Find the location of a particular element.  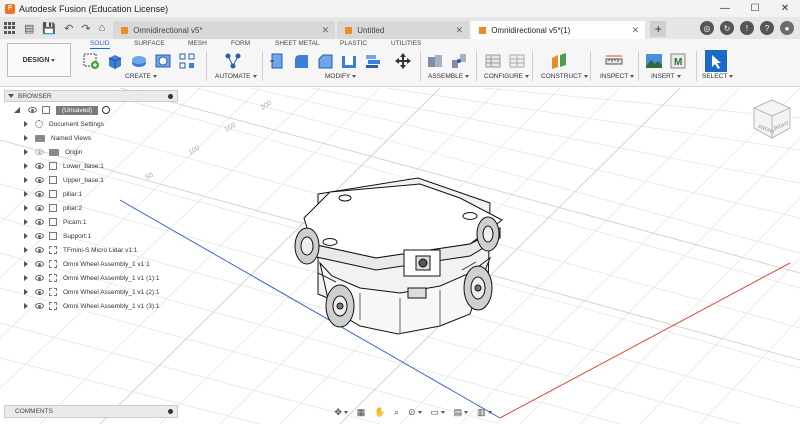

tree-item-omni-wheel-2: Omni Wheel Assembly_1 v1 (1):1 is located at coordinates (91, 278).